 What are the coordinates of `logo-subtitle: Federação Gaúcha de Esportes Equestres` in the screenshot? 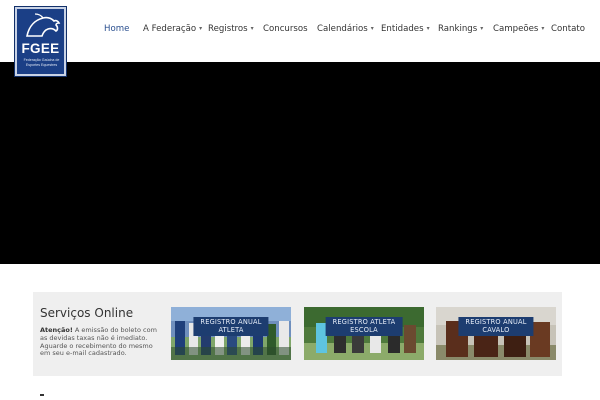 It's located at (41, 62).